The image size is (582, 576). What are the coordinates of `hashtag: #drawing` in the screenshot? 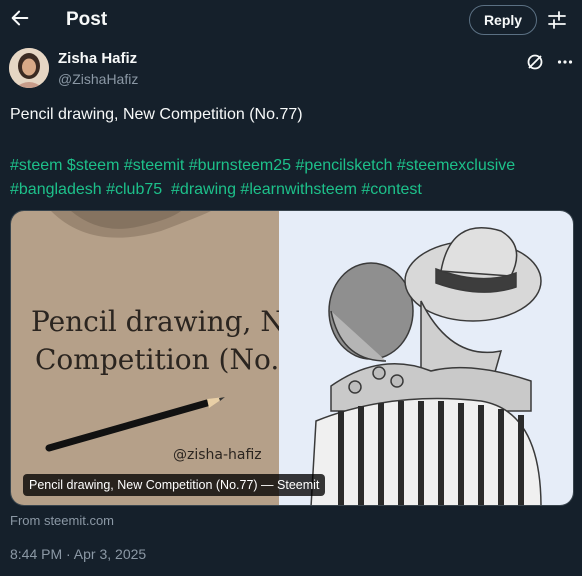 It's located at (203, 189).